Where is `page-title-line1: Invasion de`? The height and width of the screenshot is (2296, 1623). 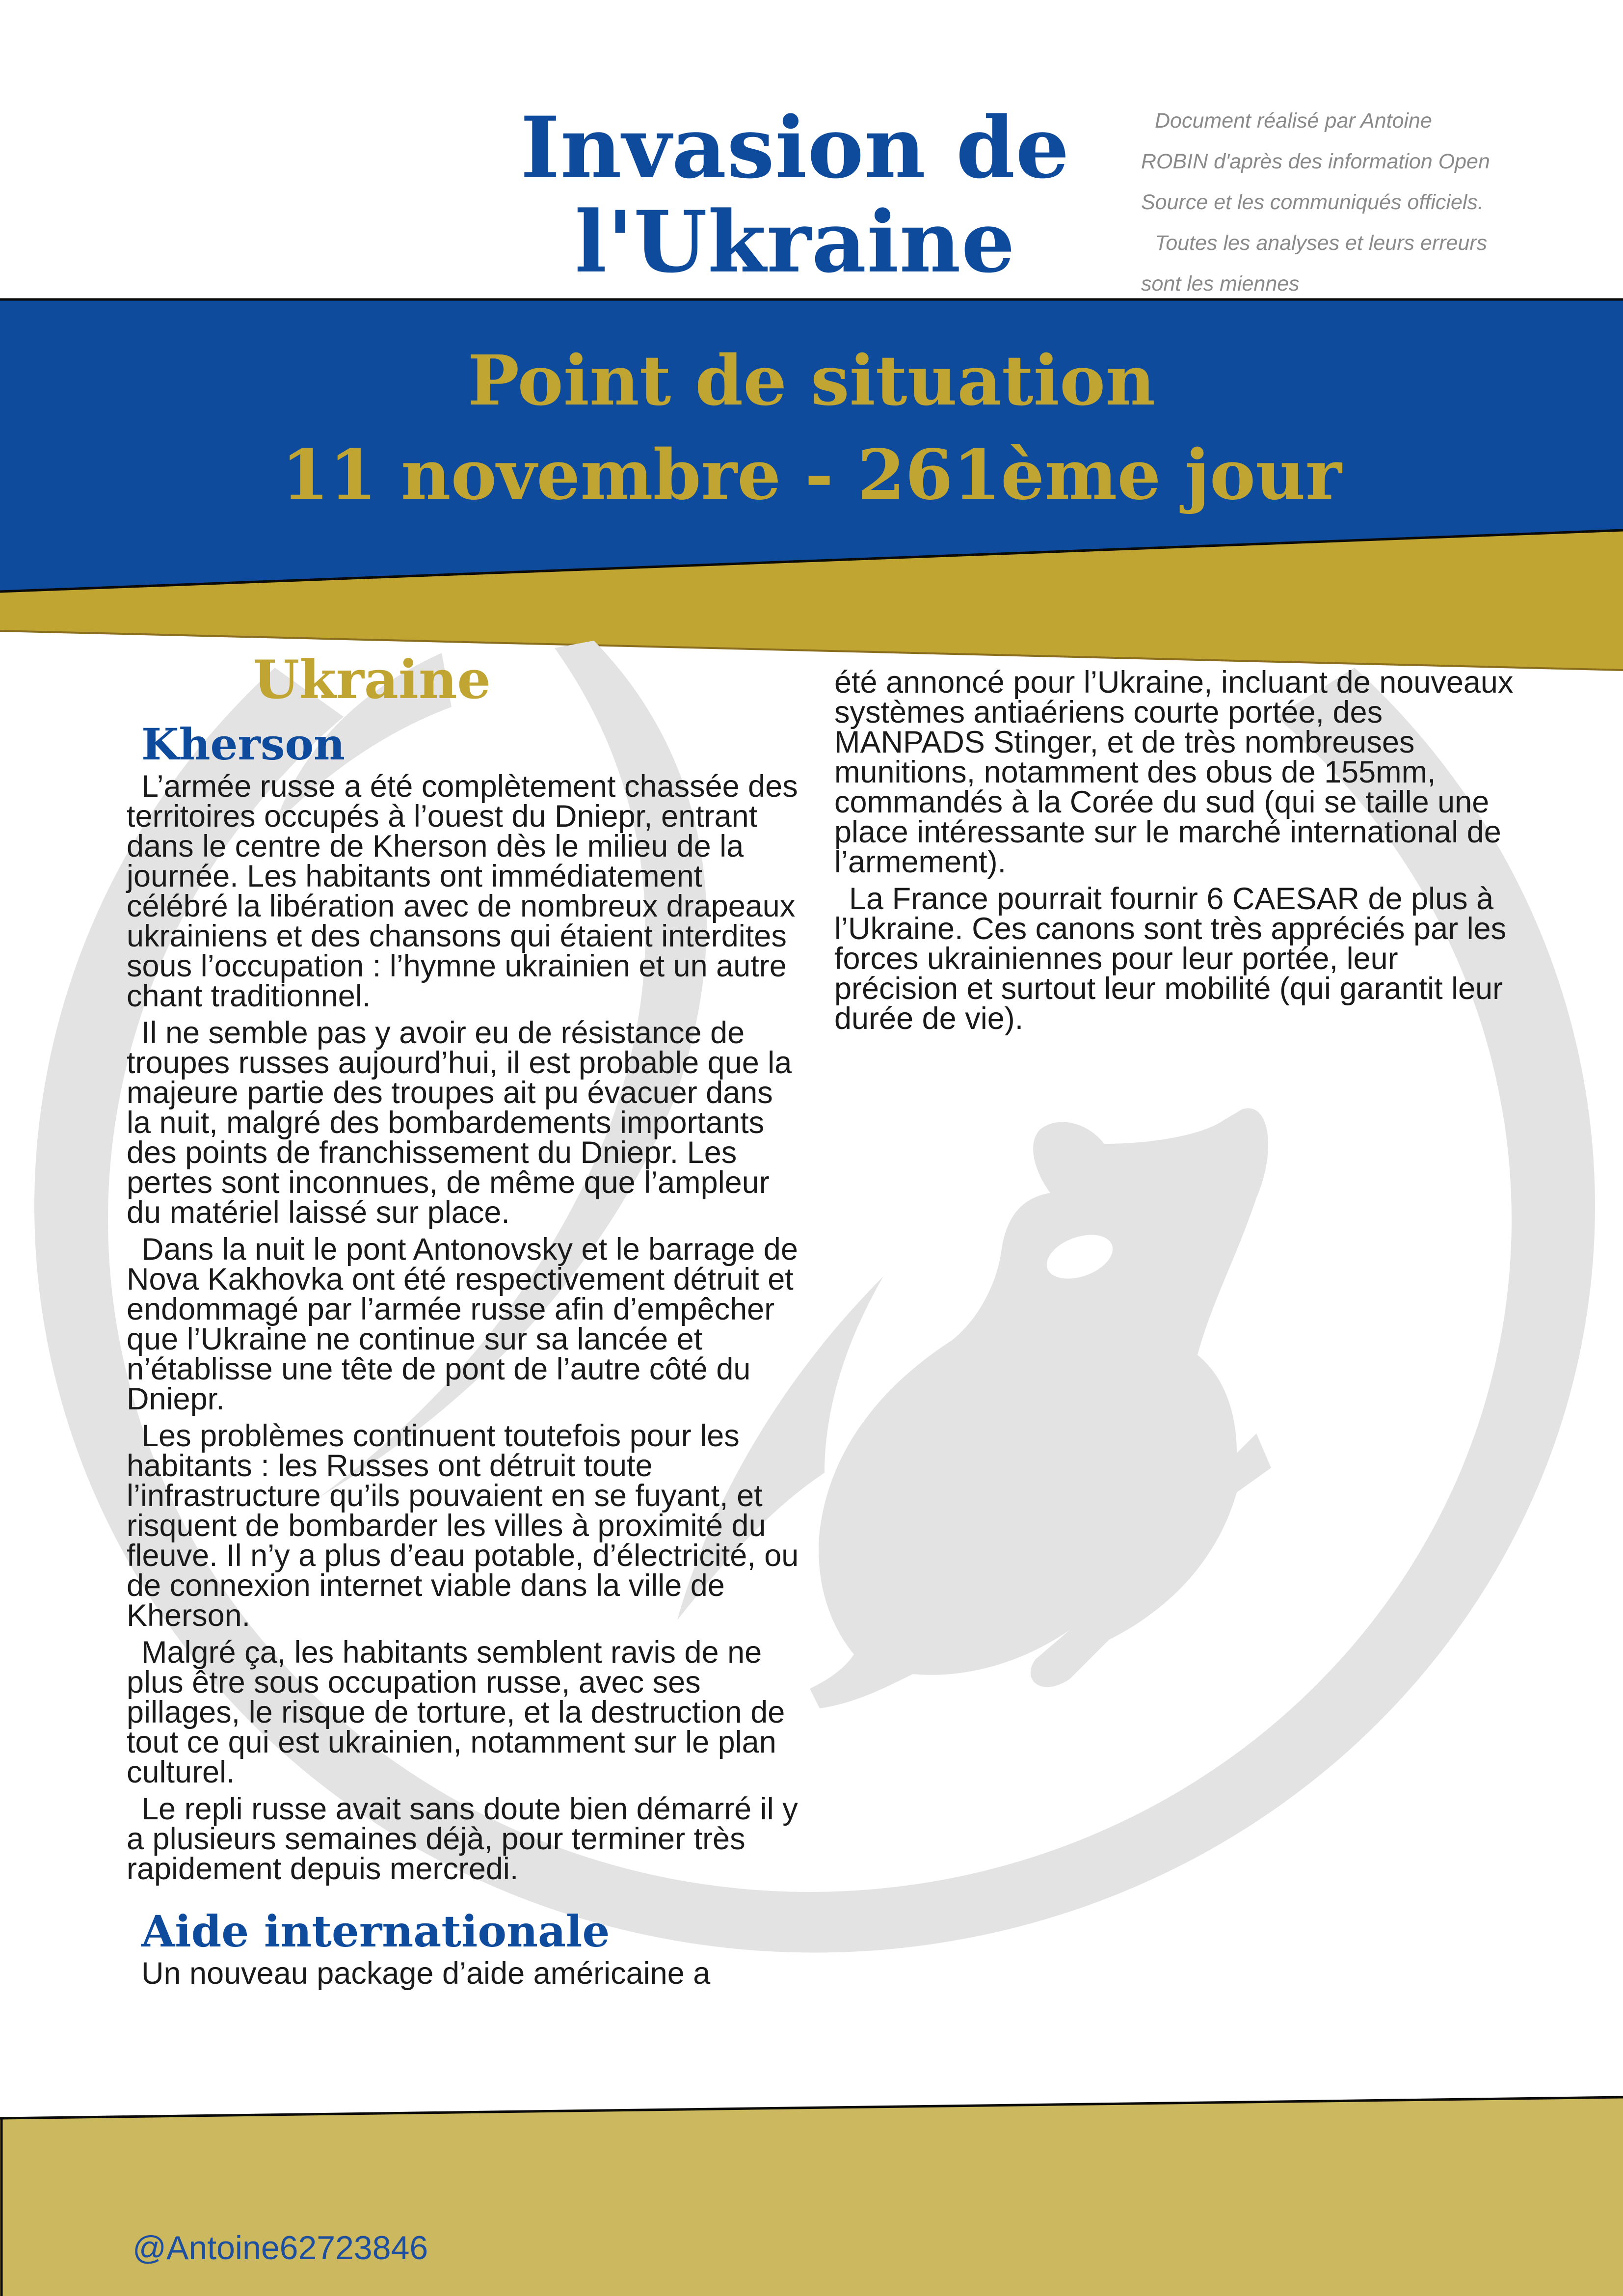 page-title-line1: Invasion de is located at coordinates (795, 147).